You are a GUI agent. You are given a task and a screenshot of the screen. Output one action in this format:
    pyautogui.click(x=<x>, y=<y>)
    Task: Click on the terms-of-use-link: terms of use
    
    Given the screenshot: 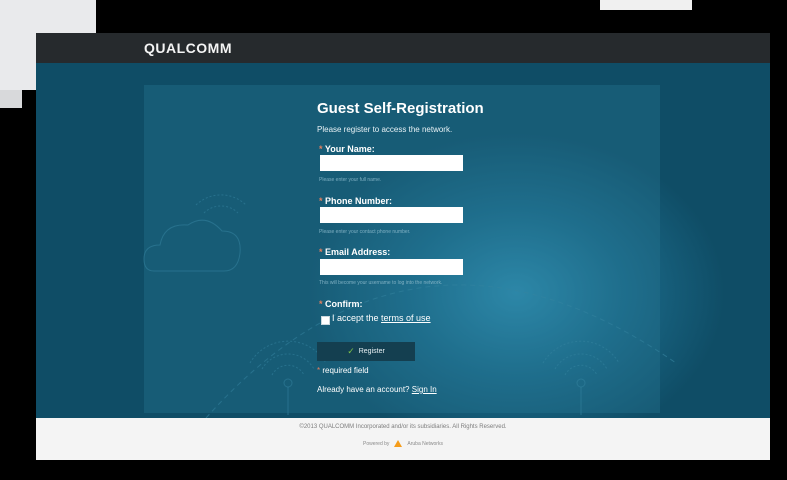 What is the action you would take?
    pyautogui.click(x=406, y=318)
    